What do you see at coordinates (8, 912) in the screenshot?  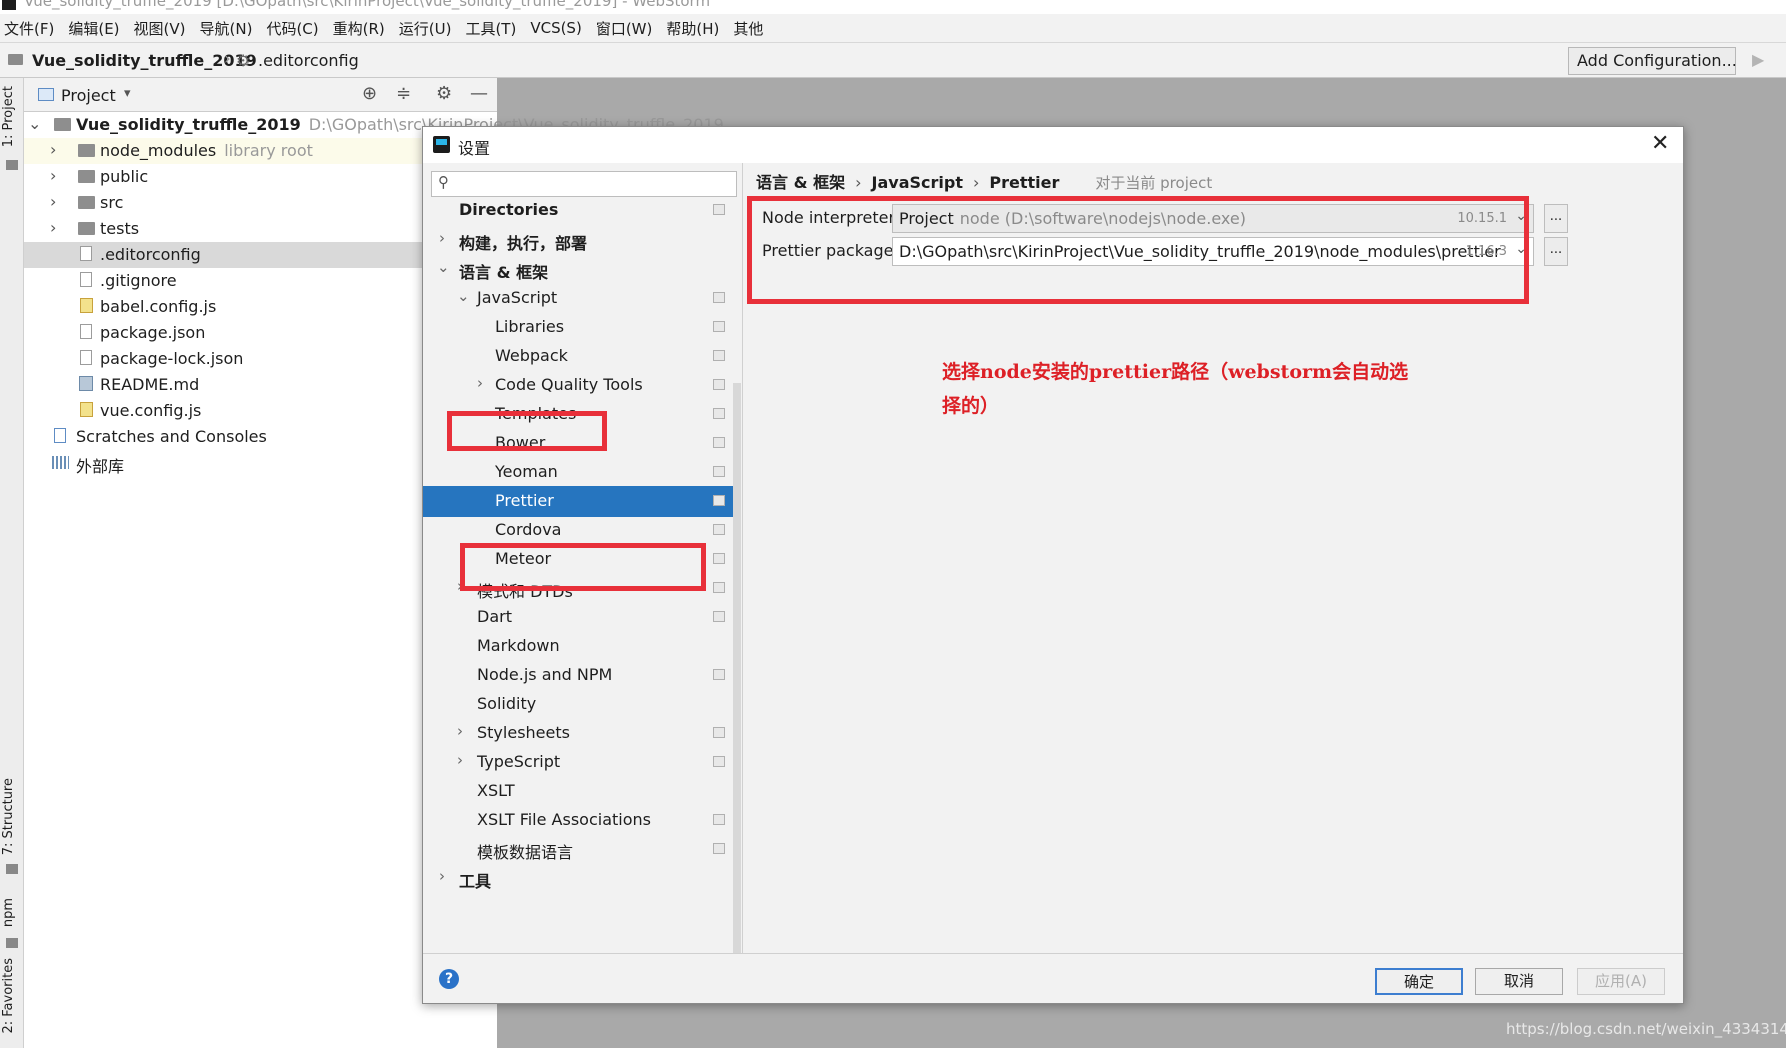 I see `tool-tab-npm: npm` at bounding box center [8, 912].